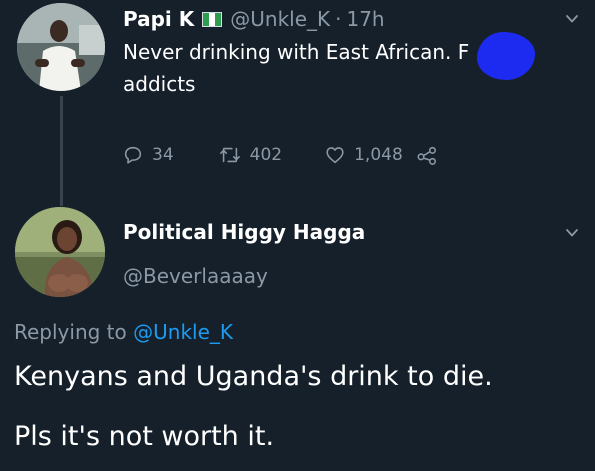  What do you see at coordinates (133, 155) in the screenshot?
I see `reply-icon` at bounding box center [133, 155].